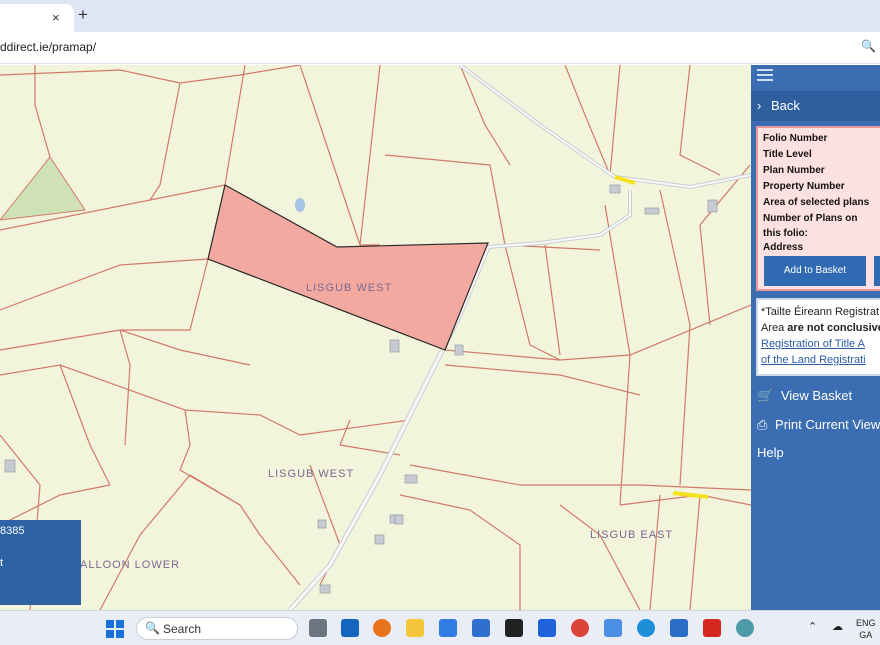 The width and height of the screenshot is (880, 645). Describe the element at coordinates (813, 344) in the screenshot. I see `registration-link: Registration of Title A` at that location.